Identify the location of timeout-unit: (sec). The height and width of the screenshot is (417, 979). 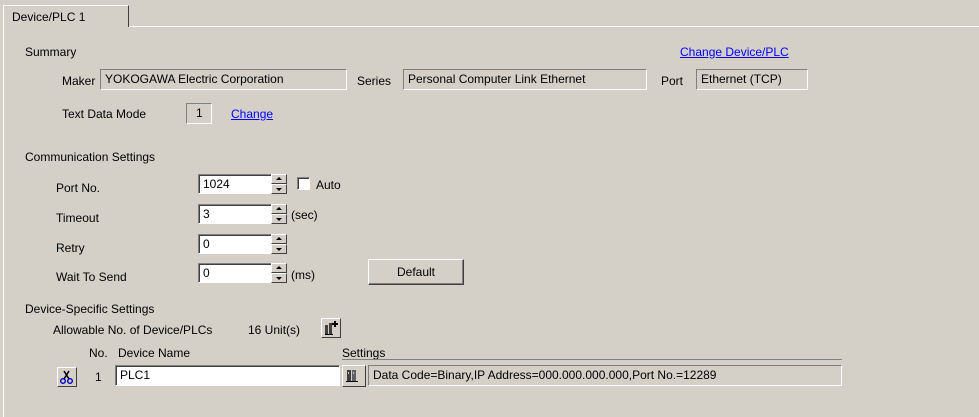
(304, 215).